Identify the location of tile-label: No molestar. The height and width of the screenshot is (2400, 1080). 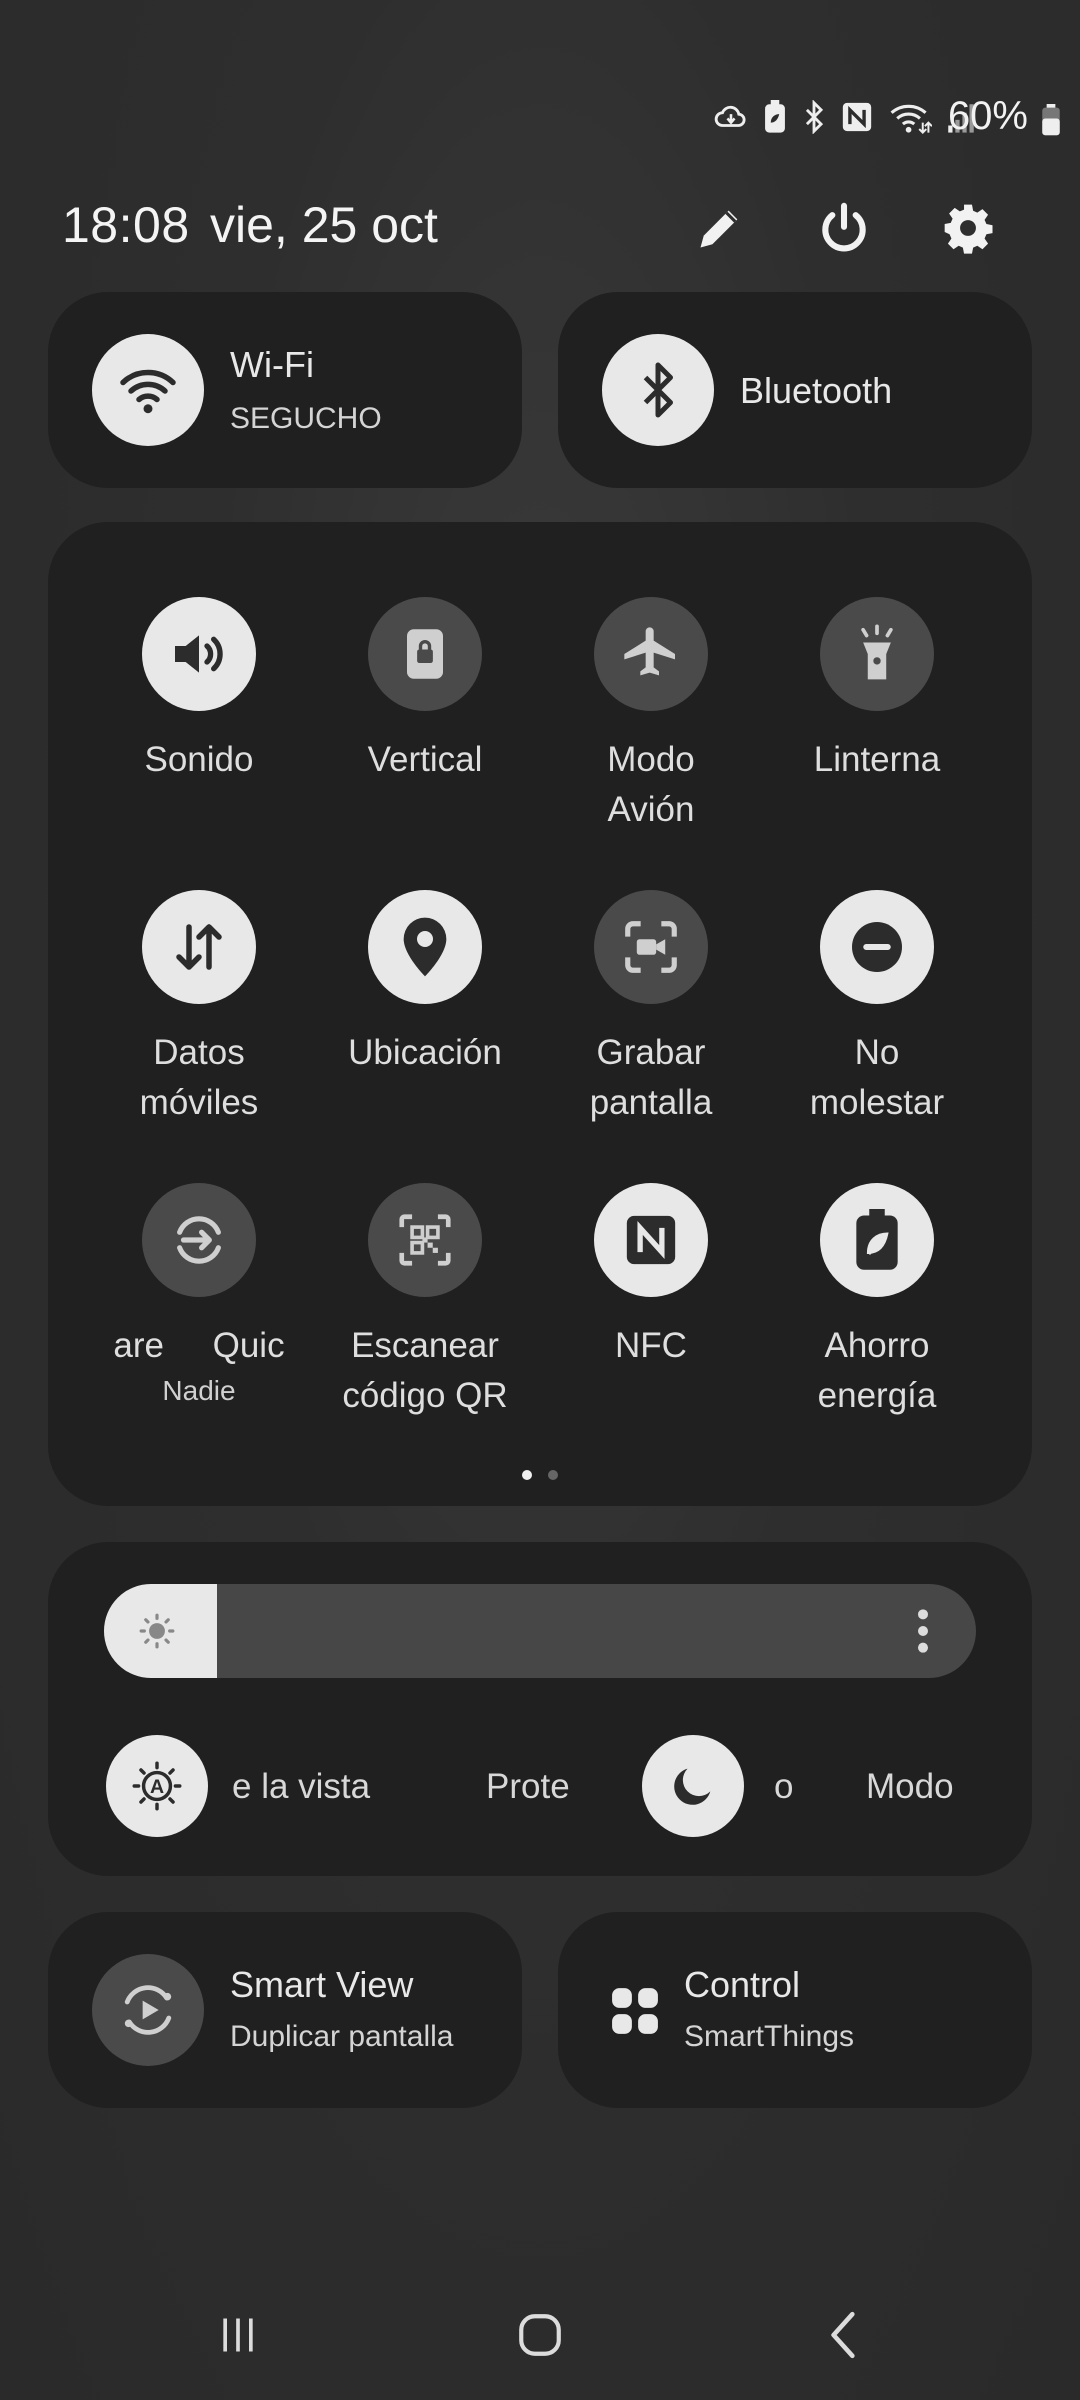
(877, 1077).